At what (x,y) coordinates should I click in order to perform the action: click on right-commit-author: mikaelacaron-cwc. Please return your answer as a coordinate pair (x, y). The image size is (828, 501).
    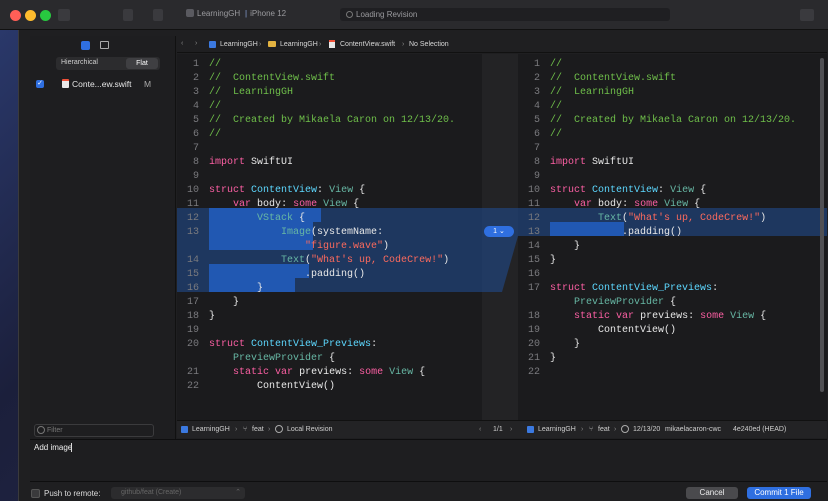
    Looking at the image, I should click on (693, 429).